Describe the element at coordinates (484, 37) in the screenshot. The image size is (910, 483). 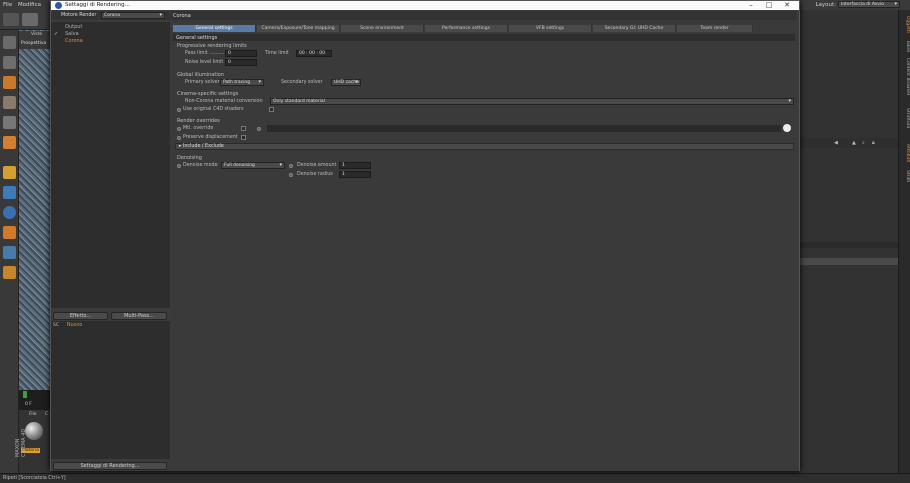
I see `section-general: General settings` at that location.